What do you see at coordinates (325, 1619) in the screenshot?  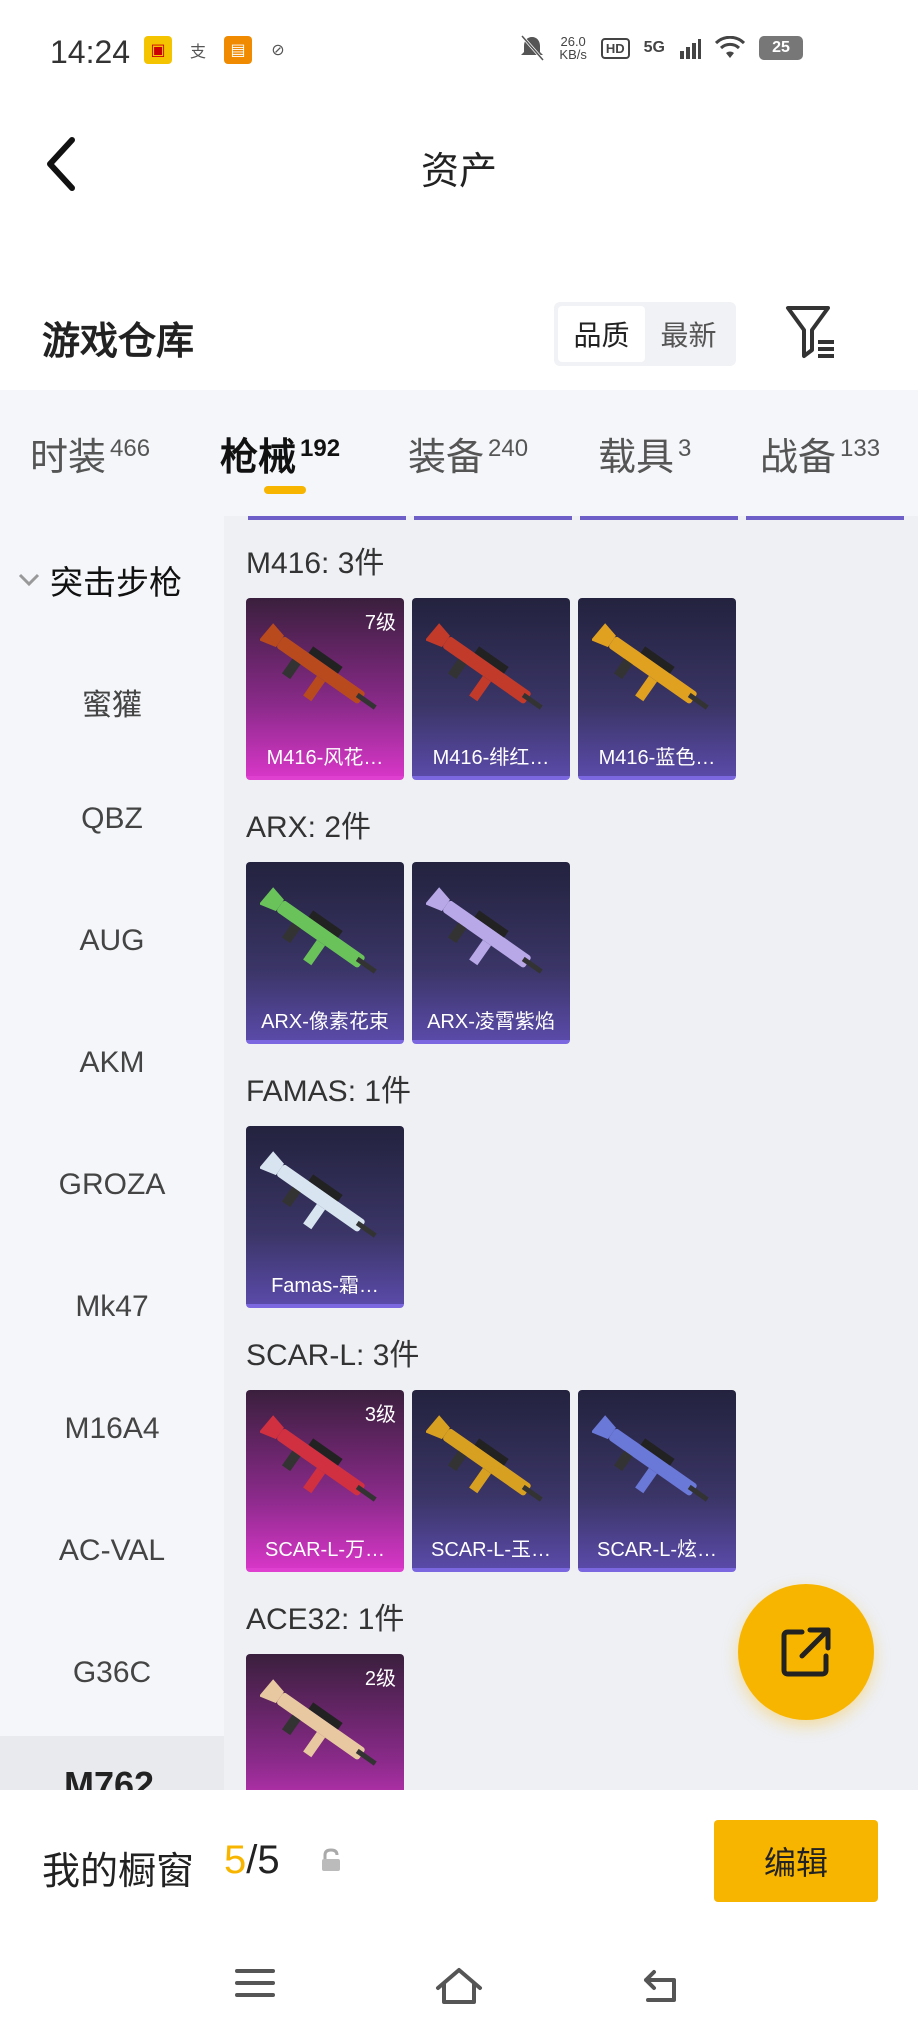 I see `weapon-group-label: ACE32: 1件` at bounding box center [325, 1619].